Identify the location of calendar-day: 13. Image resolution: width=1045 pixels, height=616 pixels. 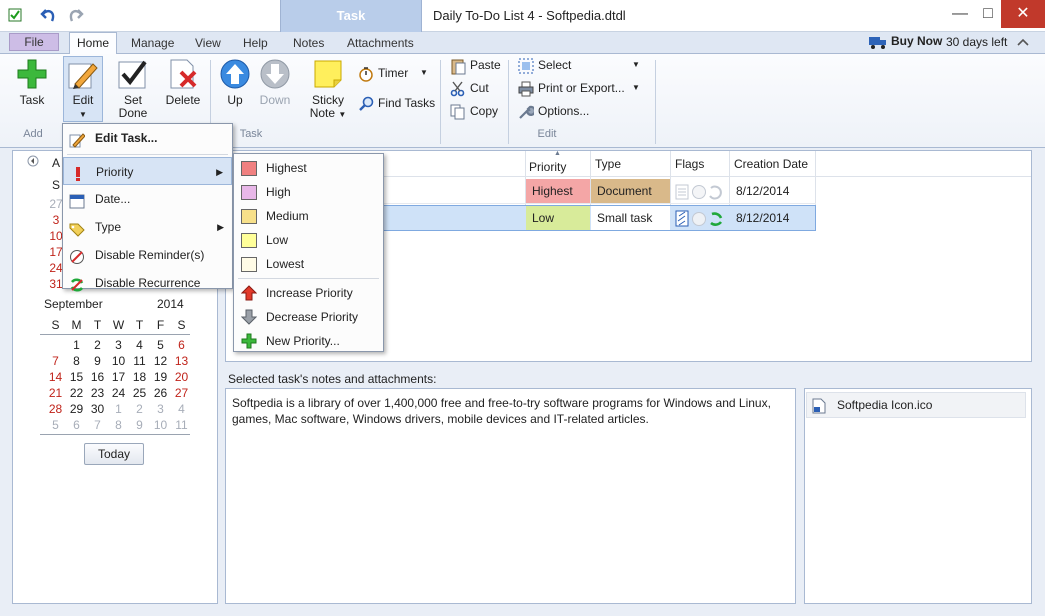
(181, 361).